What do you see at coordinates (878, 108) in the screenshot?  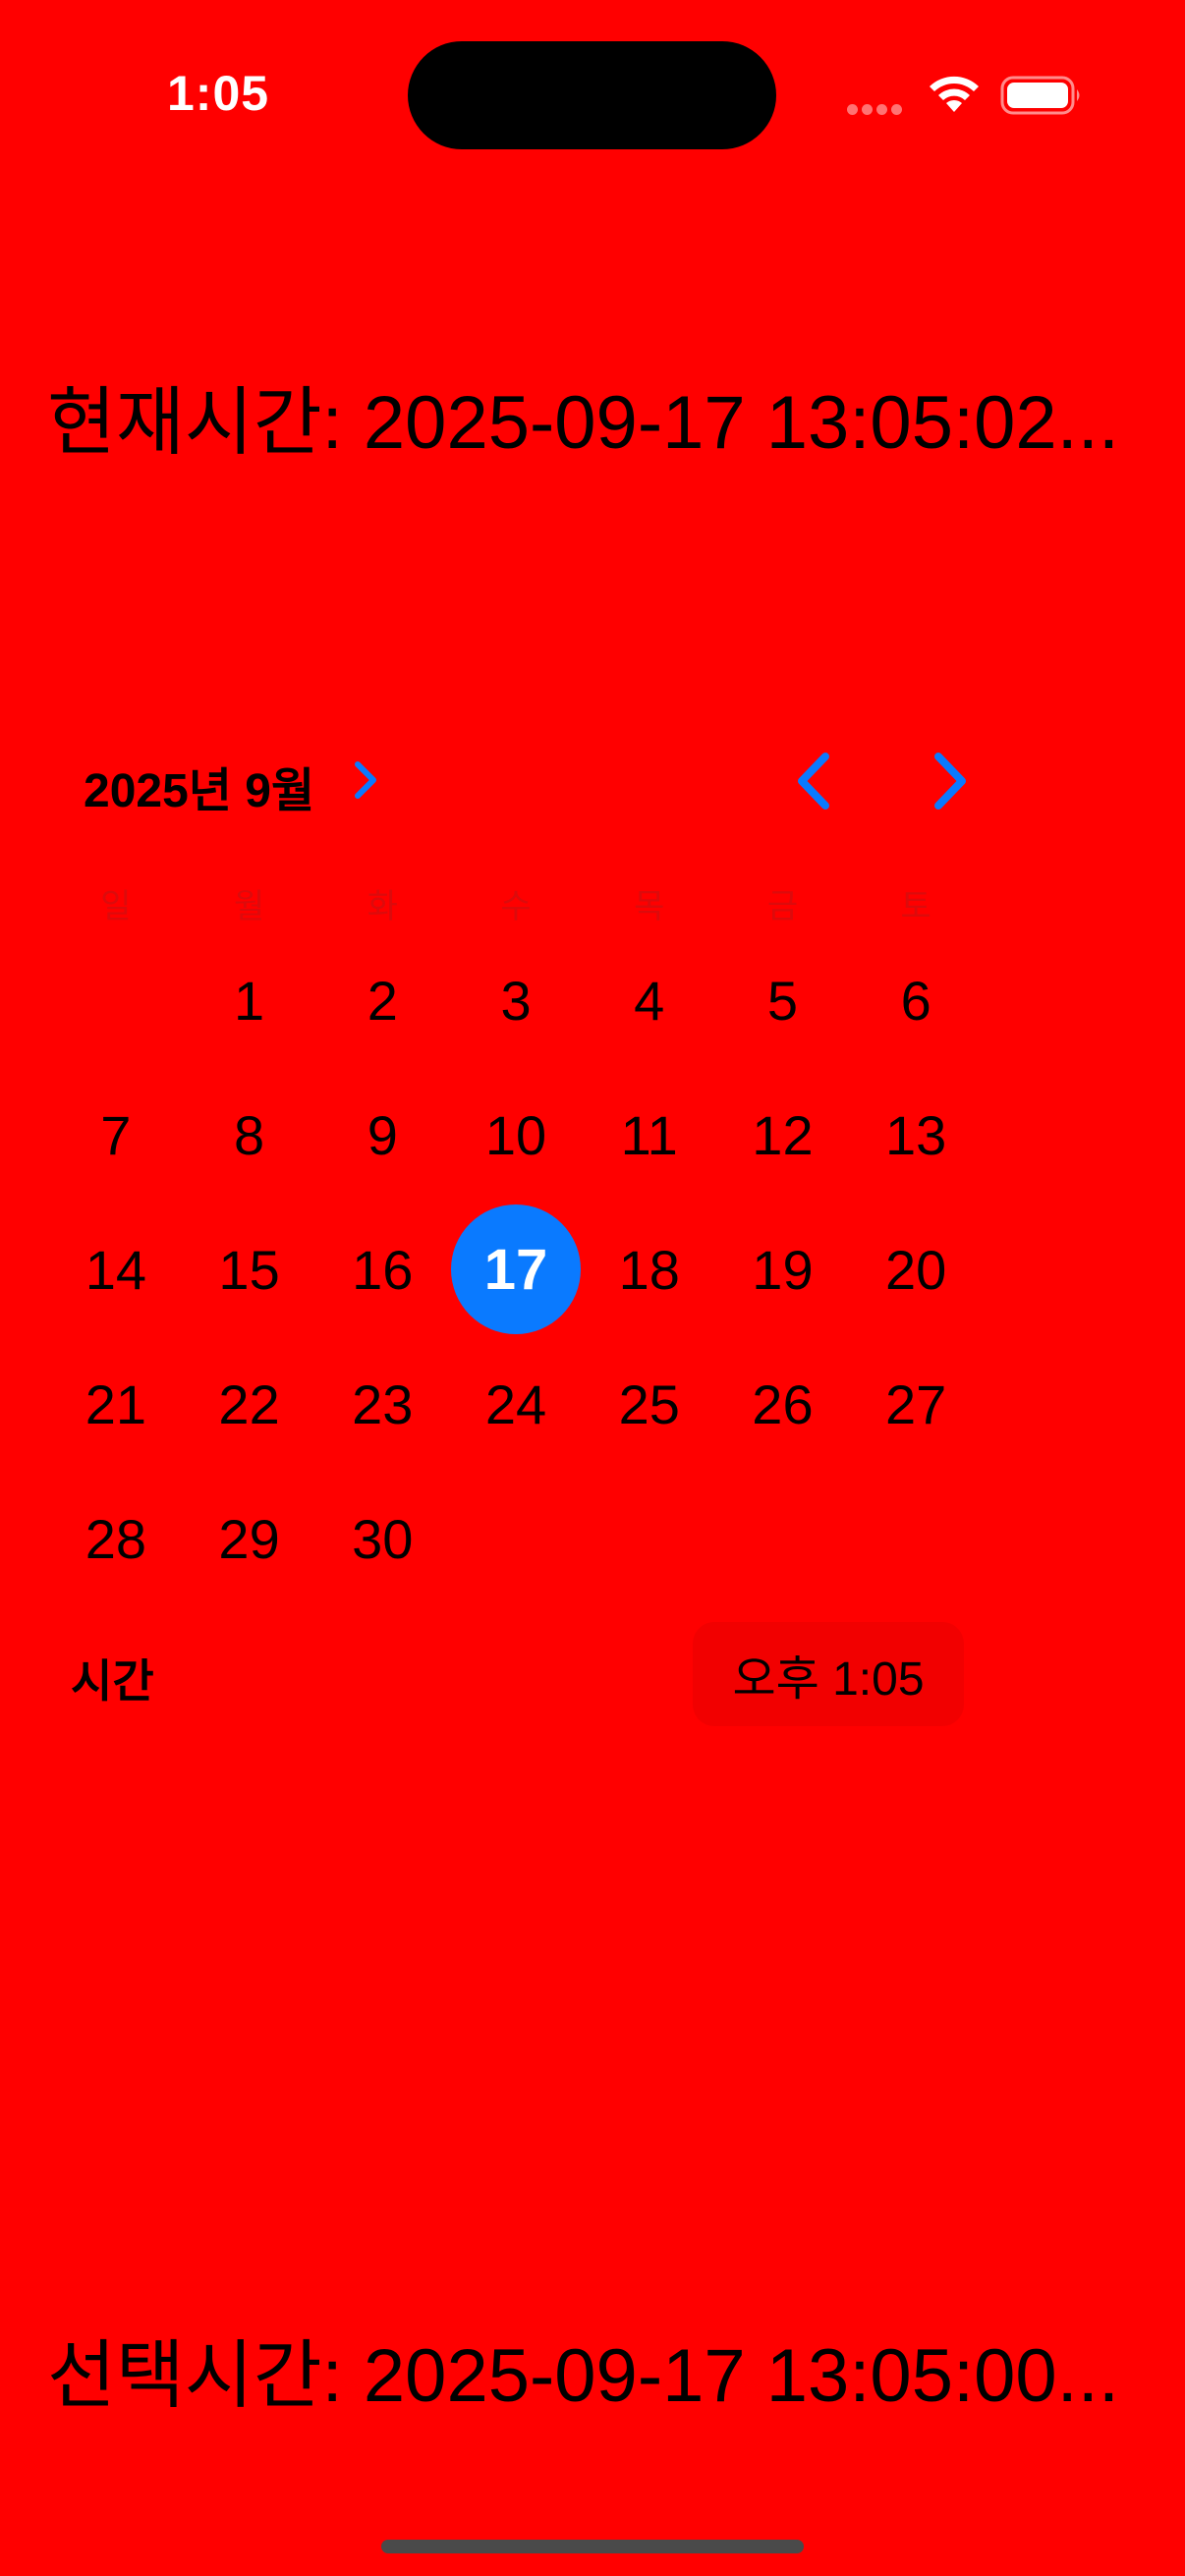 I see `cellular-dots-icon` at bounding box center [878, 108].